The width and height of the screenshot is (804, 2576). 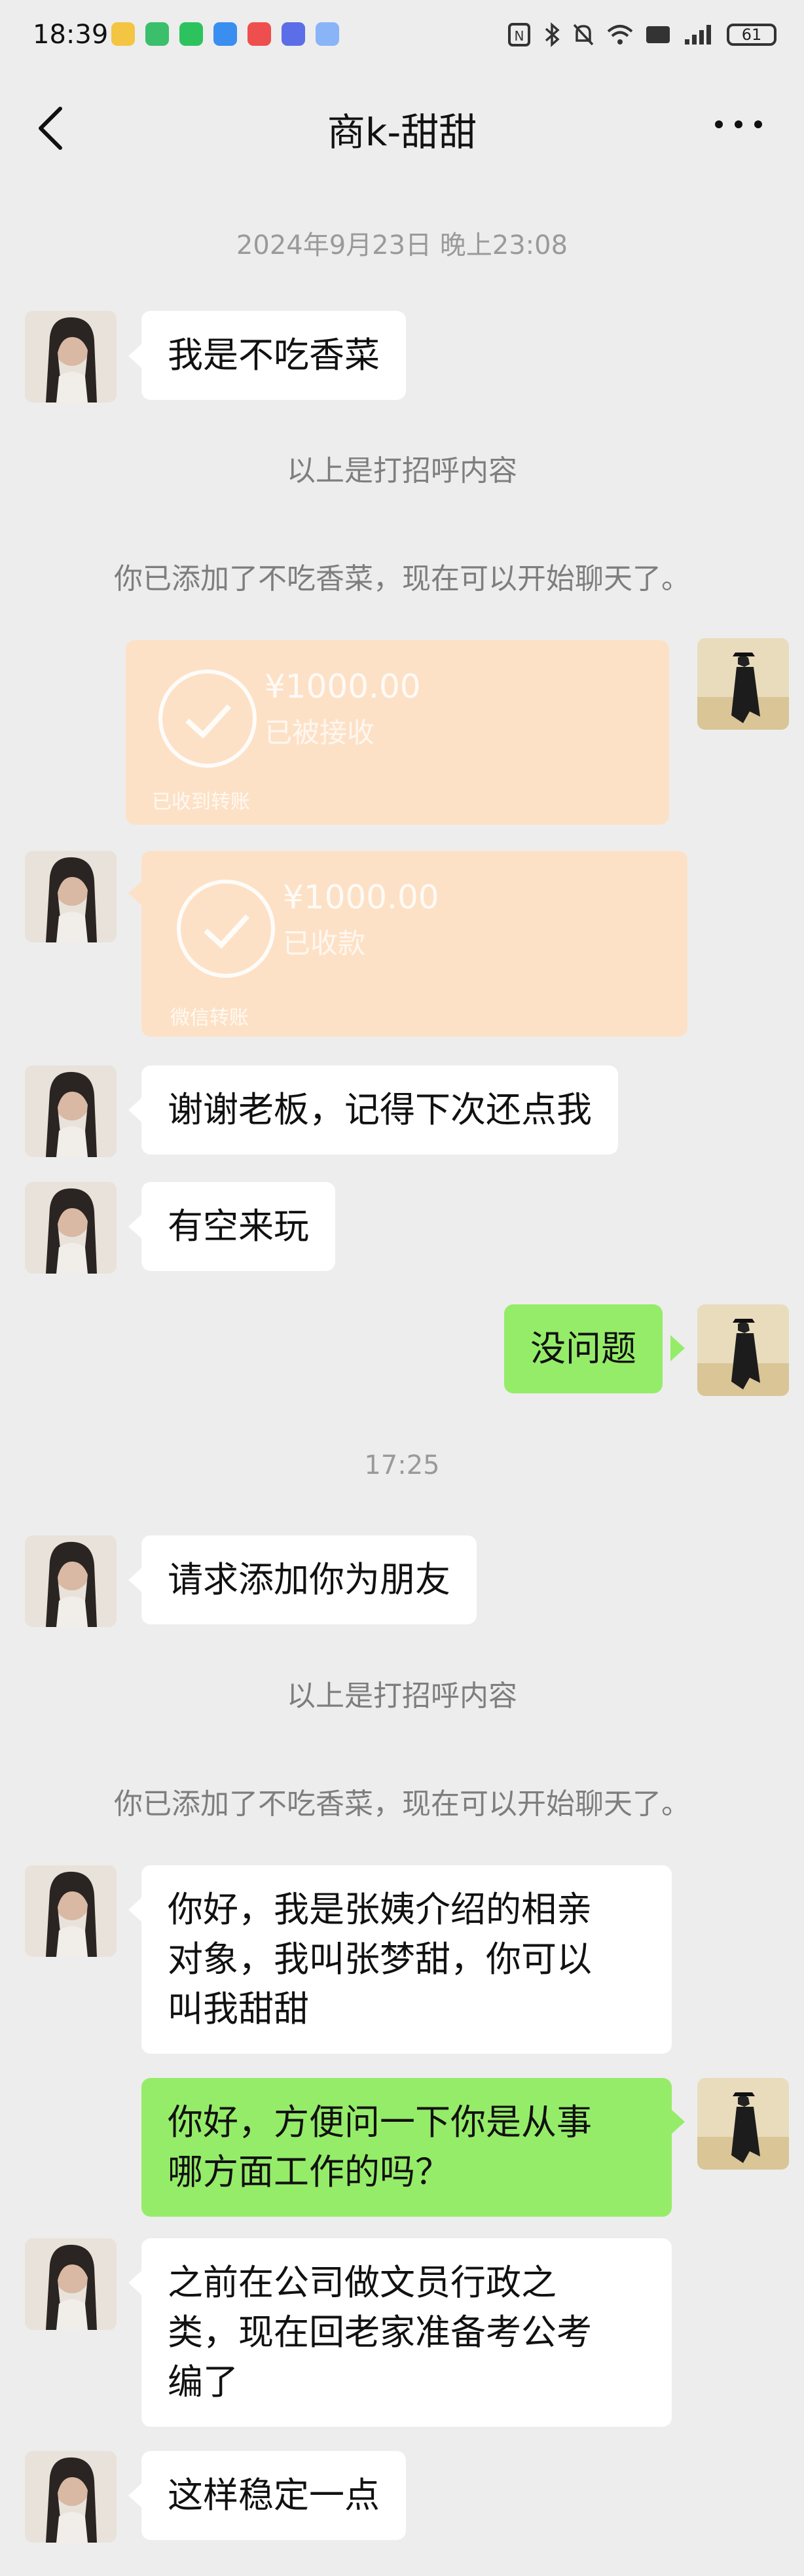 I want to click on message-bubble: 请求添加你为朋友, so click(x=309, y=1579).